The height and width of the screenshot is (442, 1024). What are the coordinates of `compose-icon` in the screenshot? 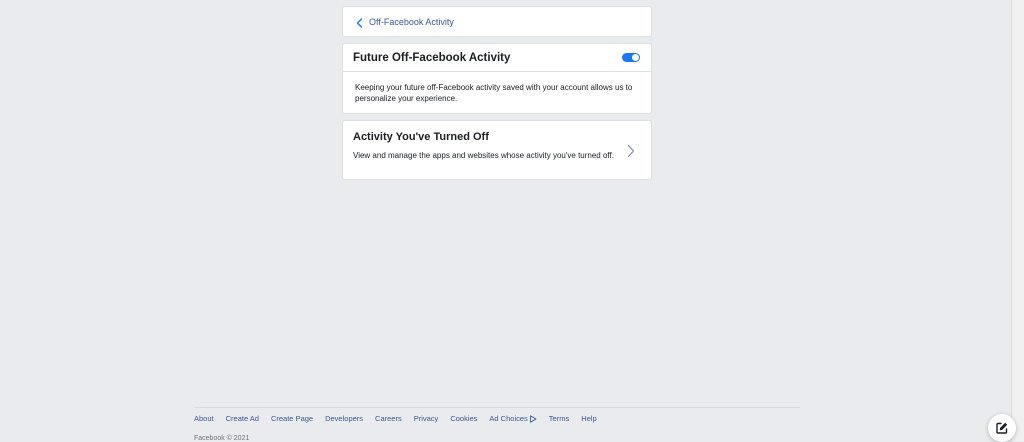 It's located at (1002, 428).